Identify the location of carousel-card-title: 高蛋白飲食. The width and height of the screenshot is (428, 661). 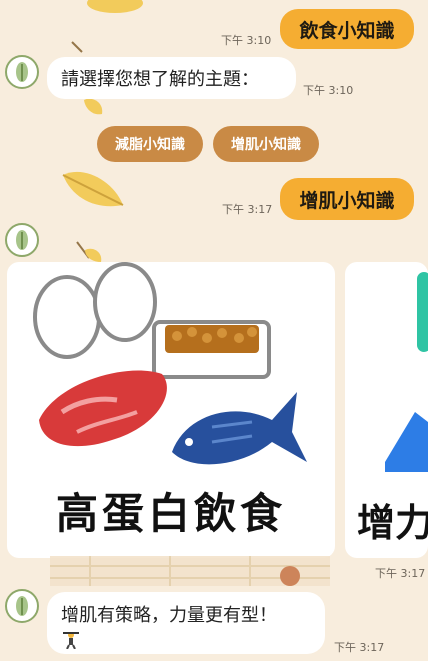
(170, 513).